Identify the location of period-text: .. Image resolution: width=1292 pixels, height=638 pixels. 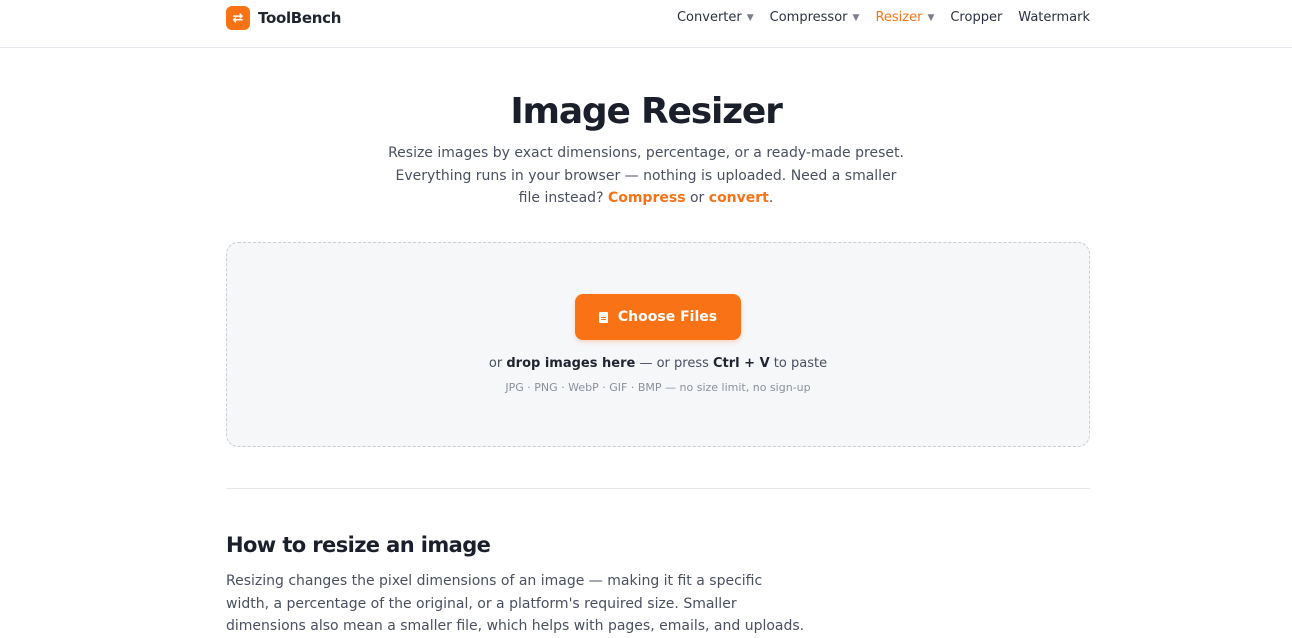
(771, 198).